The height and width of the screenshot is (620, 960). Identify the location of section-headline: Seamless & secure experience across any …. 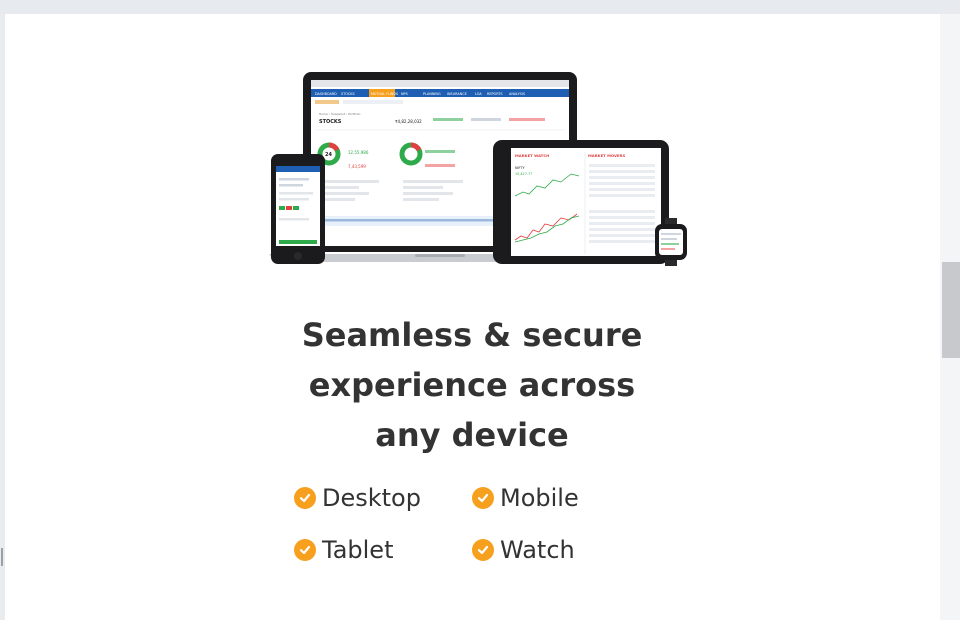
(472, 385).